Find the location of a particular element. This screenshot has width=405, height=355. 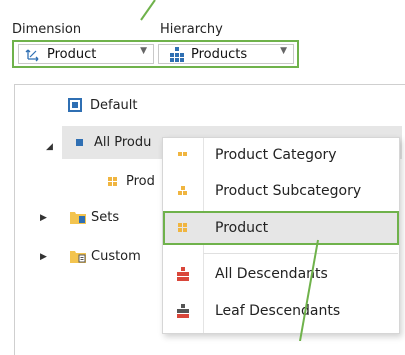

toolbar-highlight-frame: Product ▼ Products ▼ is located at coordinates (155, 54).